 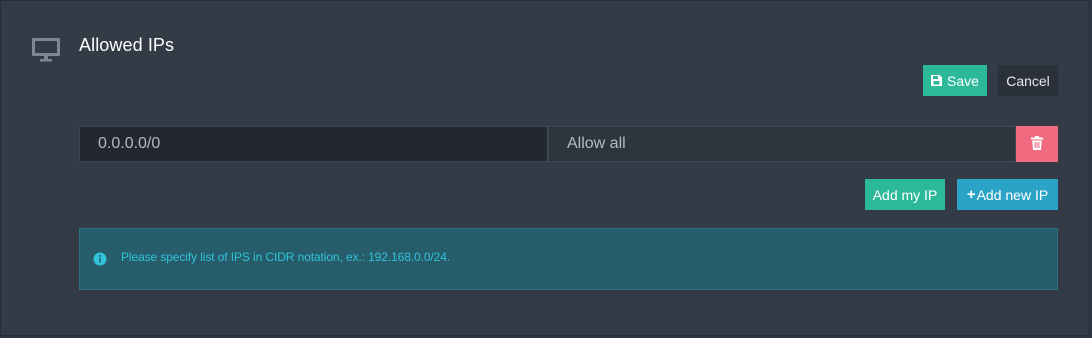 I want to click on ip-entry-row, so click(x=568, y=144).